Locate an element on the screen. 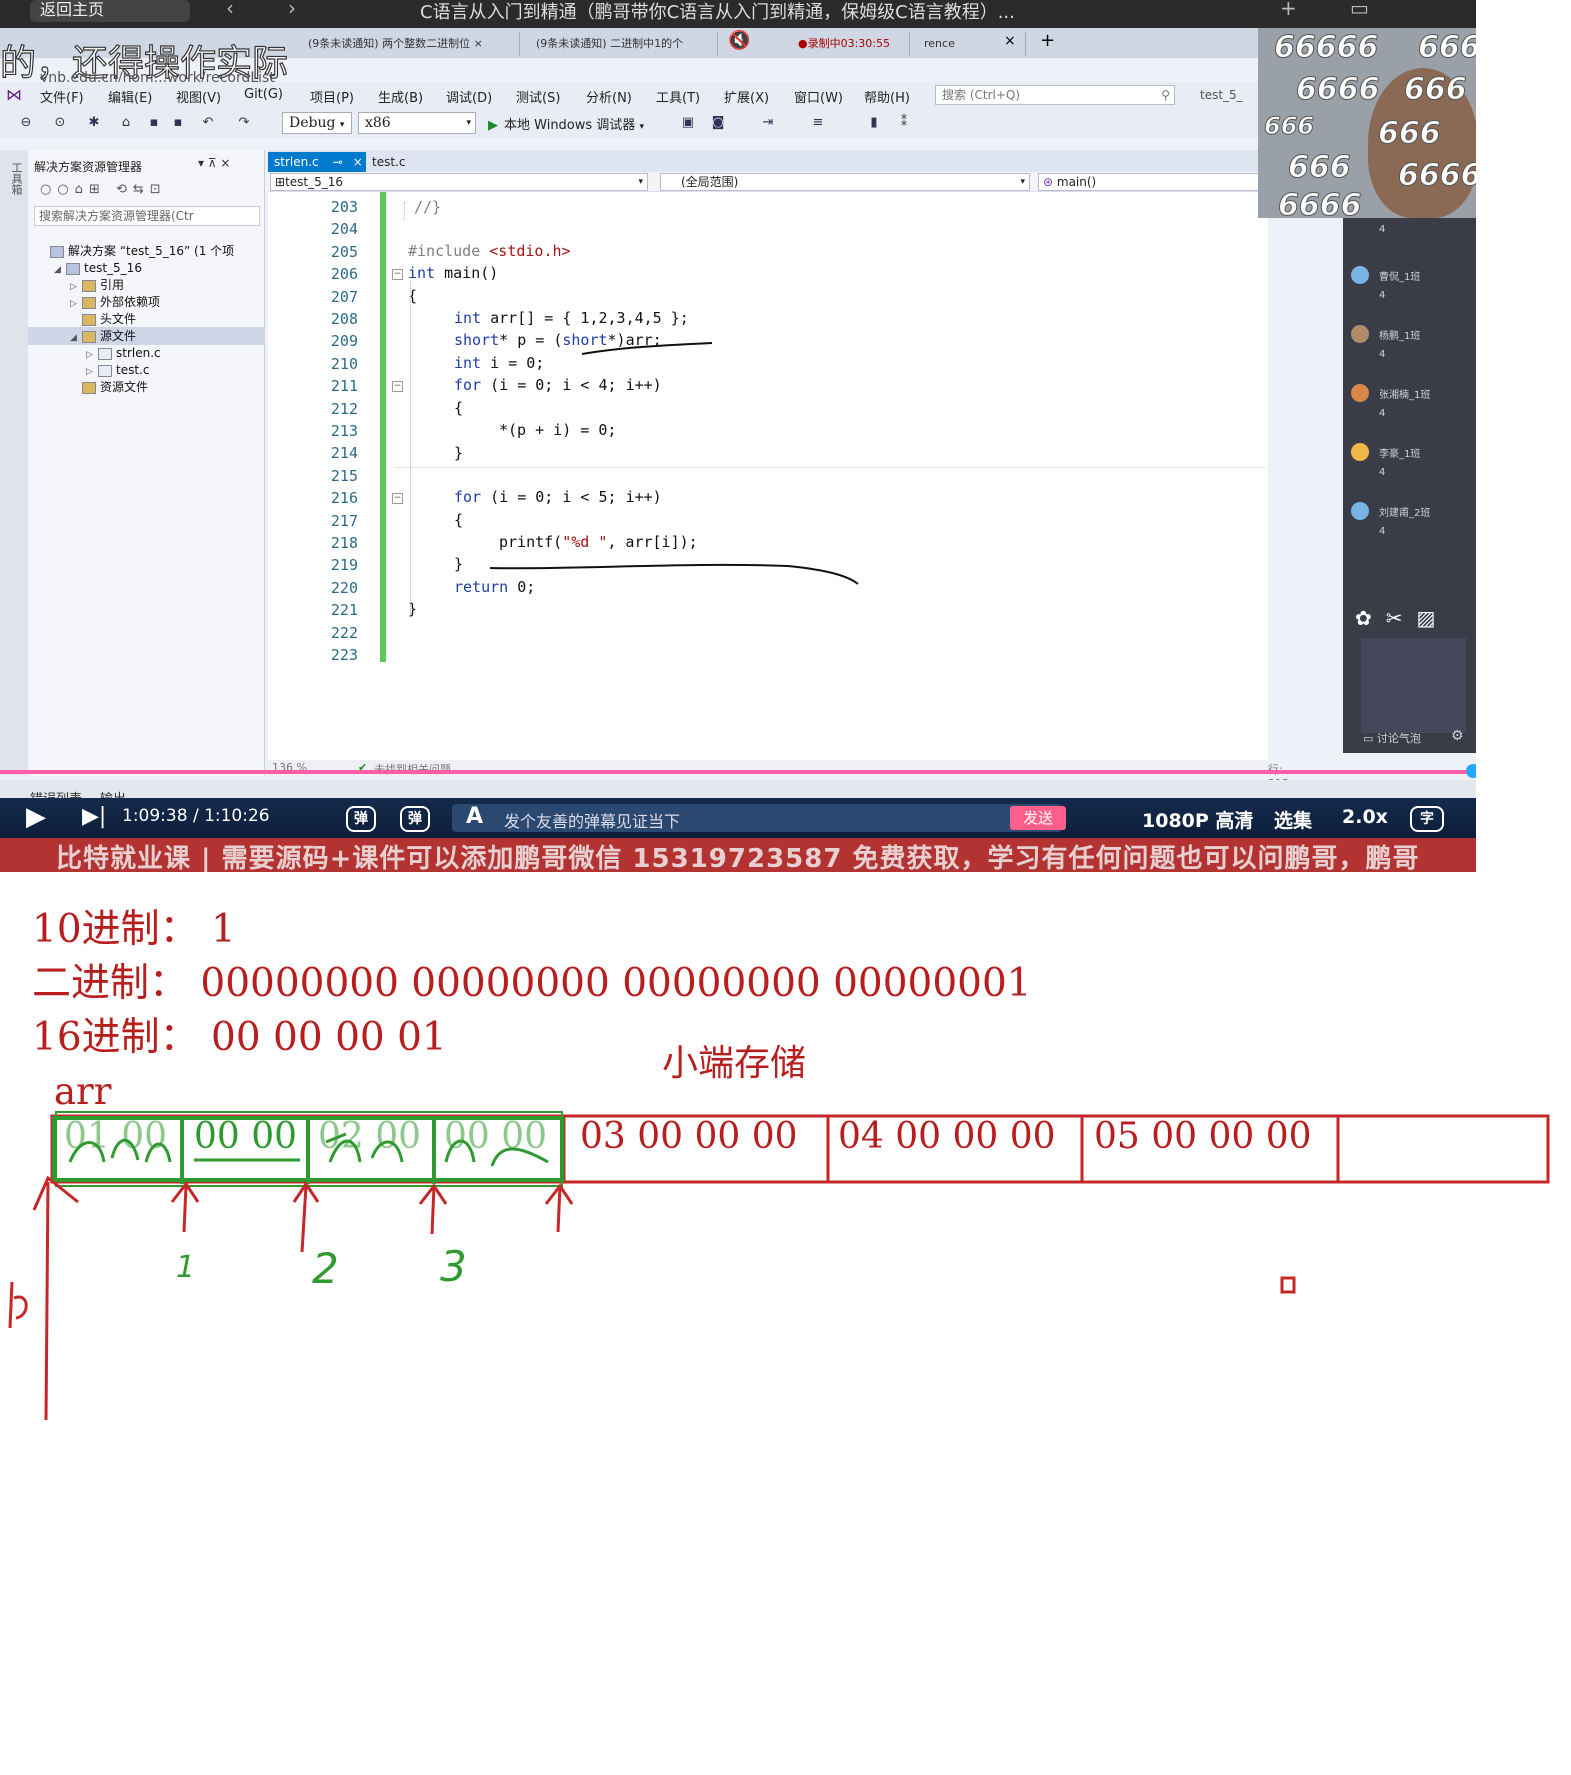 The height and width of the screenshot is (1775, 1571). tree-item-label: test_5_16 is located at coordinates (113, 268).